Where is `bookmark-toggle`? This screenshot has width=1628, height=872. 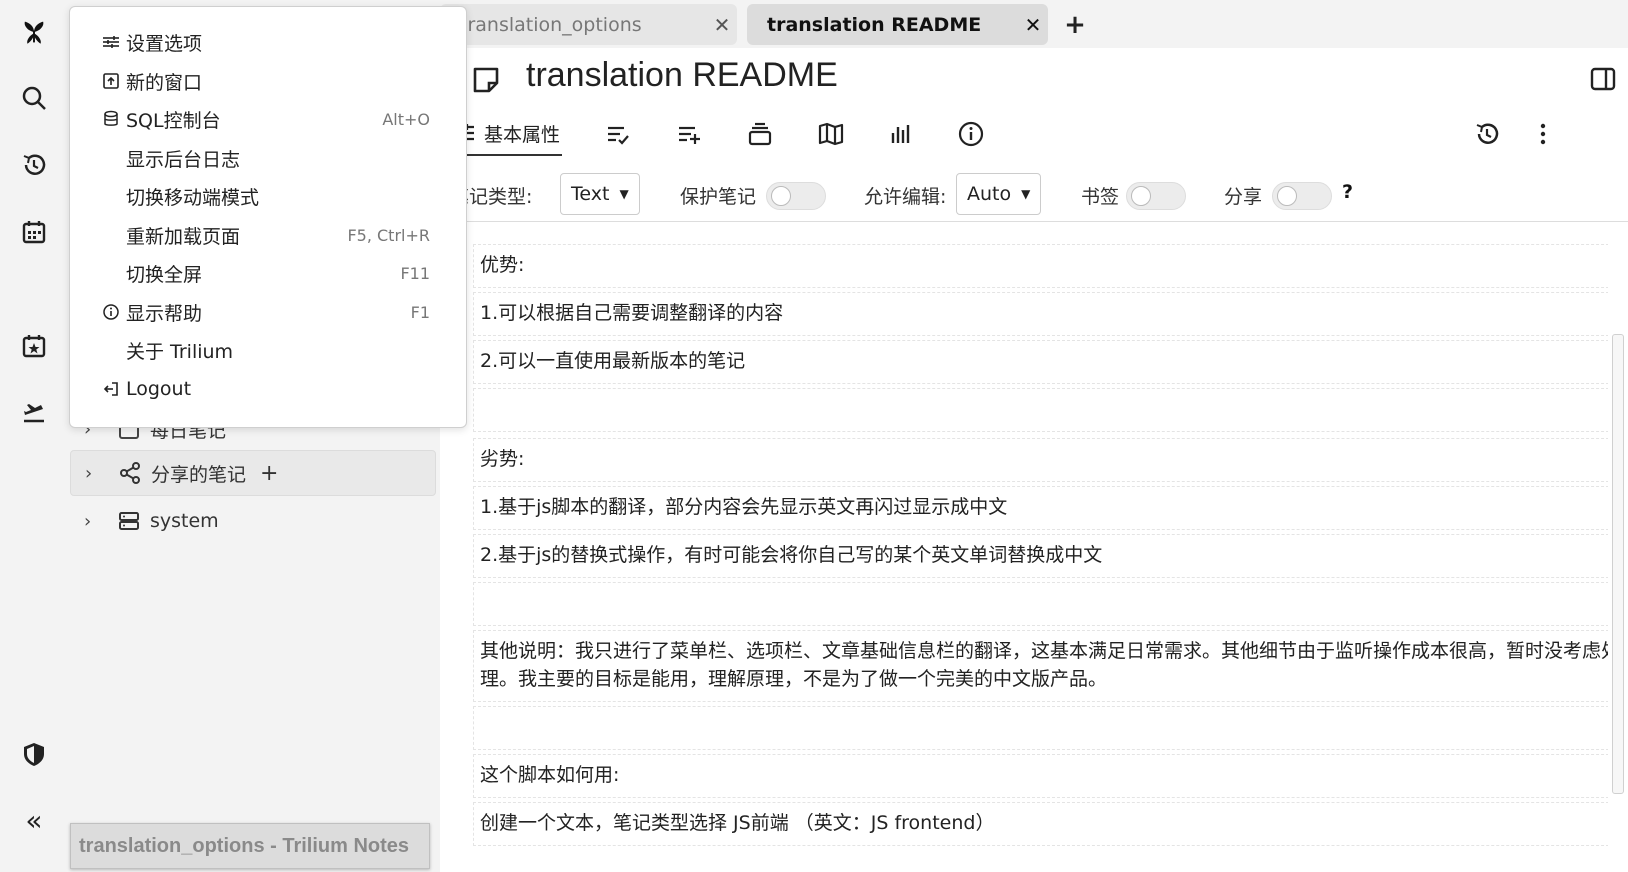 bookmark-toggle is located at coordinates (1156, 196).